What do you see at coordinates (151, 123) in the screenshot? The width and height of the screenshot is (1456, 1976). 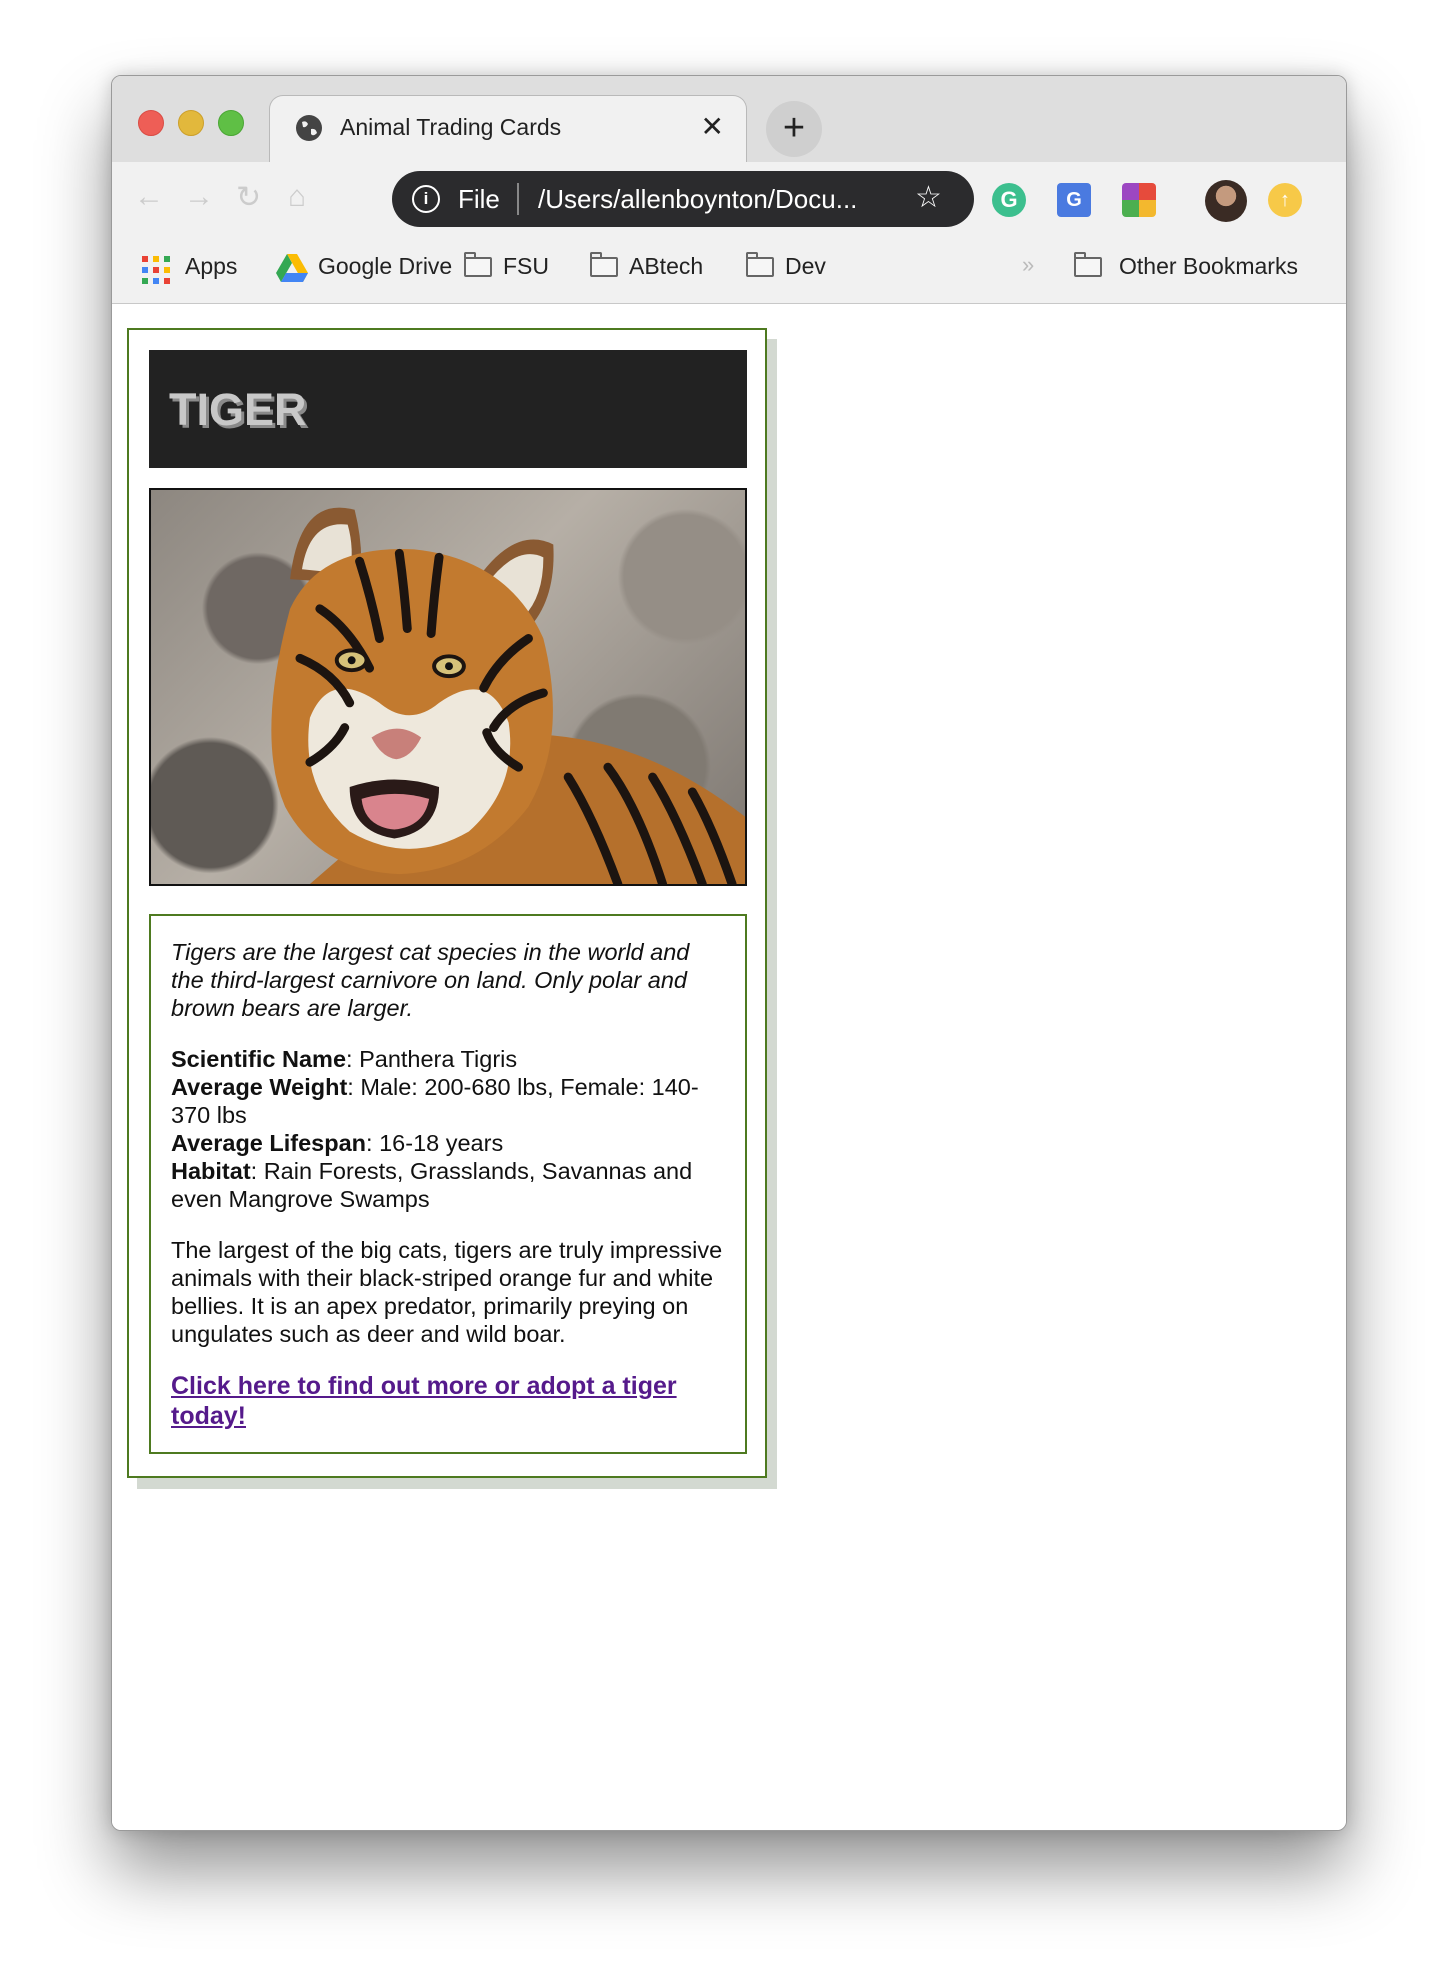 I see `window-close-button` at bounding box center [151, 123].